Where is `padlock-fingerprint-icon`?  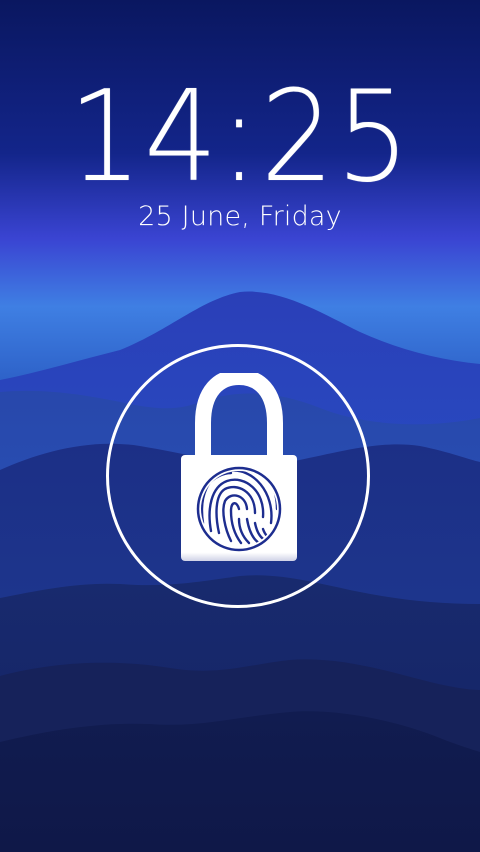 padlock-fingerprint-icon is located at coordinates (239, 467).